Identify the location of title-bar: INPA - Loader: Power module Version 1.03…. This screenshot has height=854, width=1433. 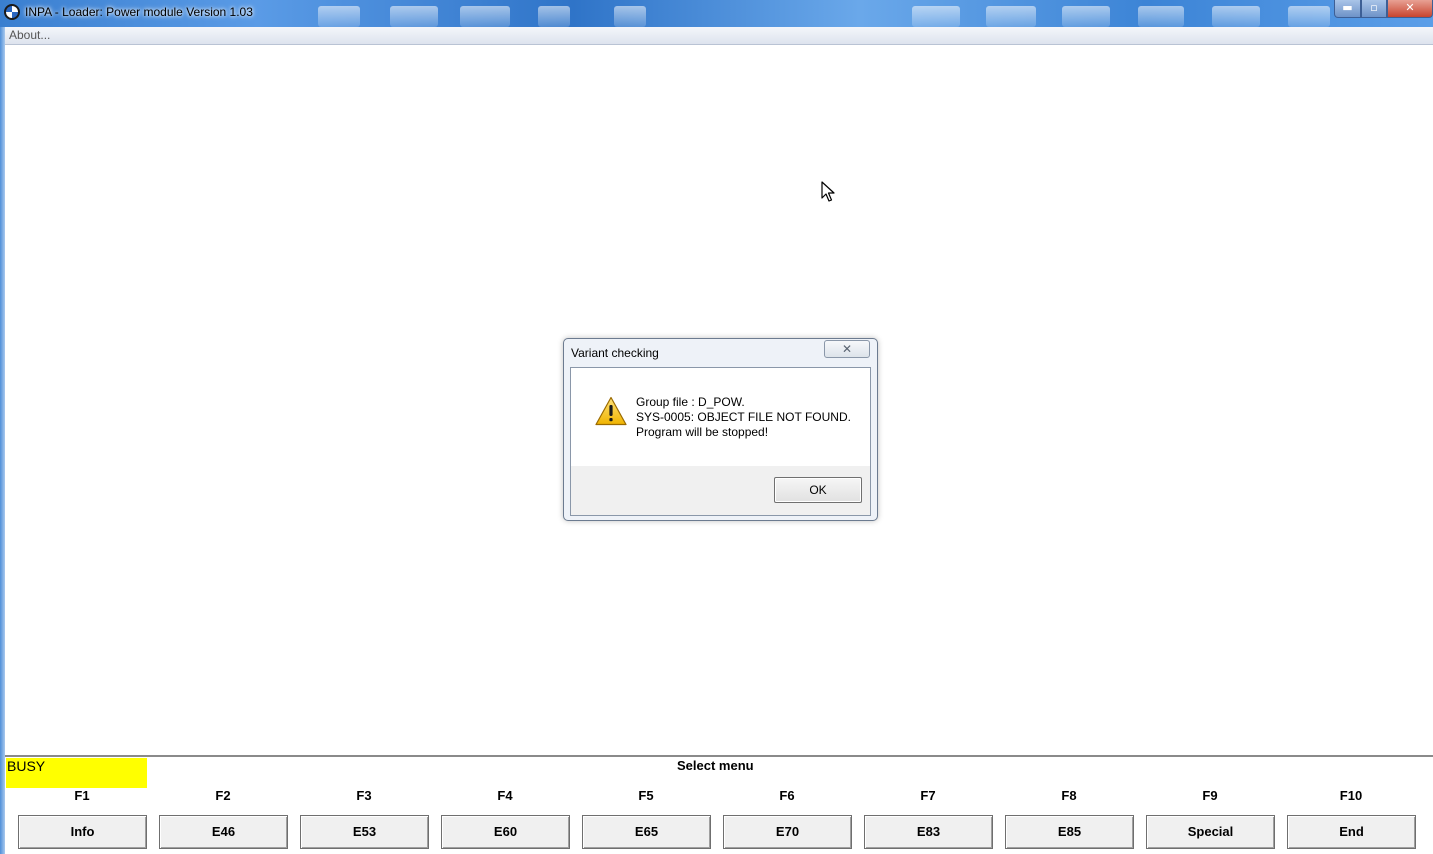
(716, 13).